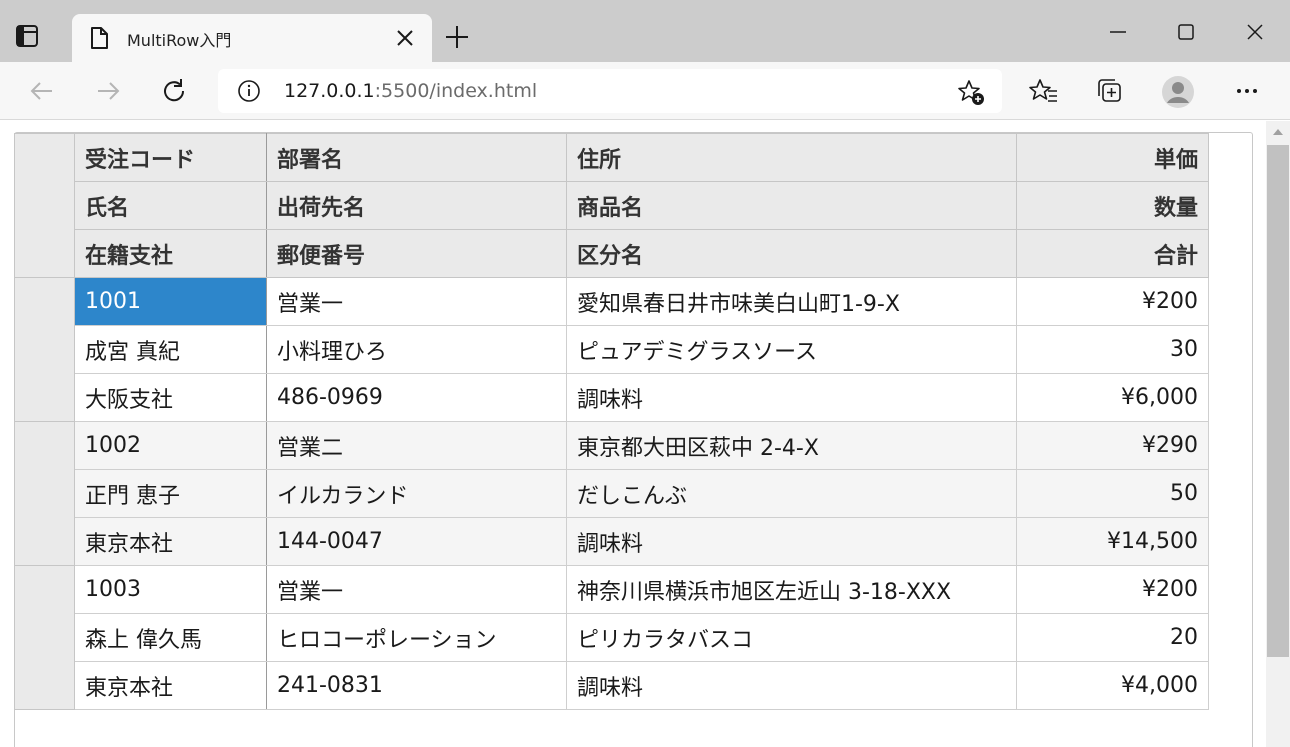 The height and width of the screenshot is (747, 1290). Describe the element at coordinates (249, 91) in the screenshot. I see `info-icon` at that location.